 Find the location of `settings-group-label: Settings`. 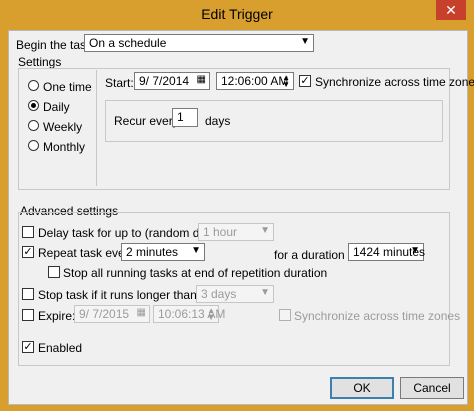

settings-group-label: Settings is located at coordinates (40, 62).